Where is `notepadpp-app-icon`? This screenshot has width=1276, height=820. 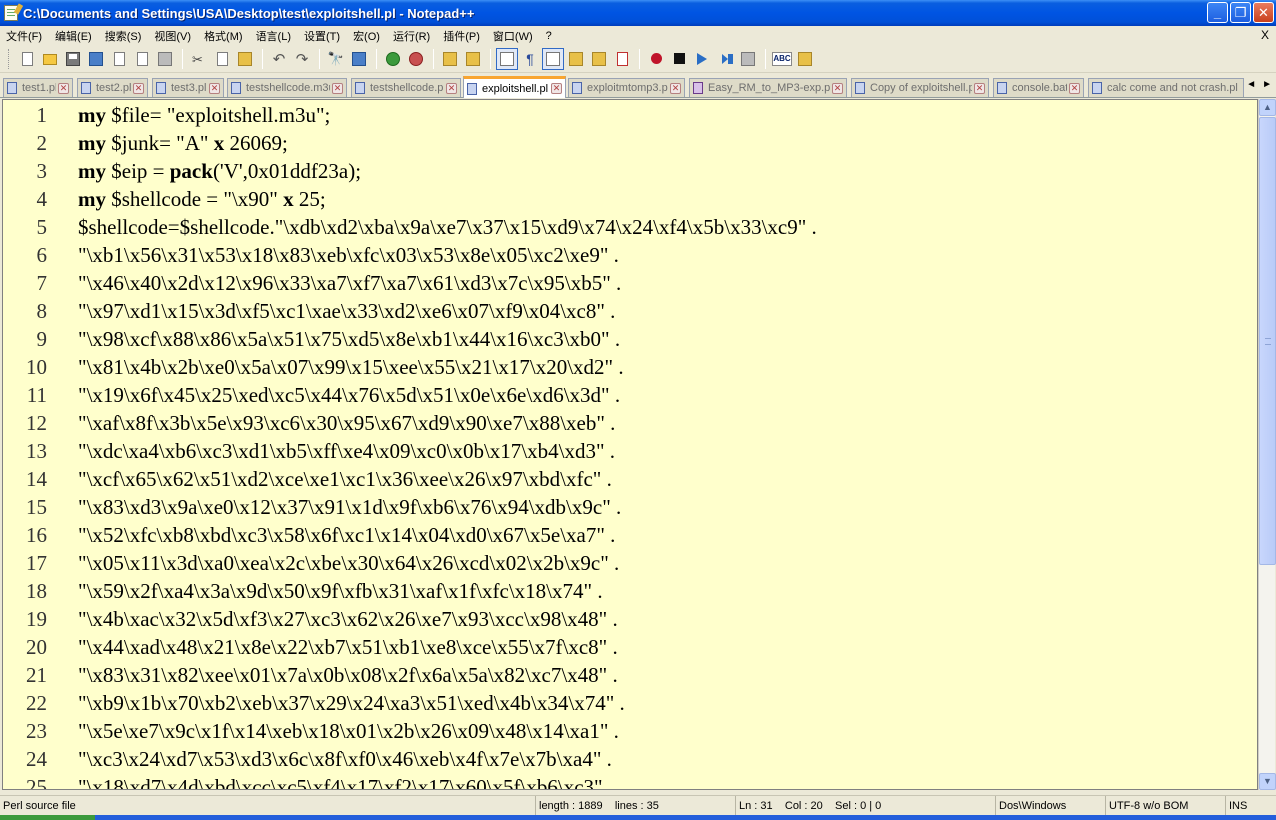 notepadpp-app-icon is located at coordinates (11, 13).